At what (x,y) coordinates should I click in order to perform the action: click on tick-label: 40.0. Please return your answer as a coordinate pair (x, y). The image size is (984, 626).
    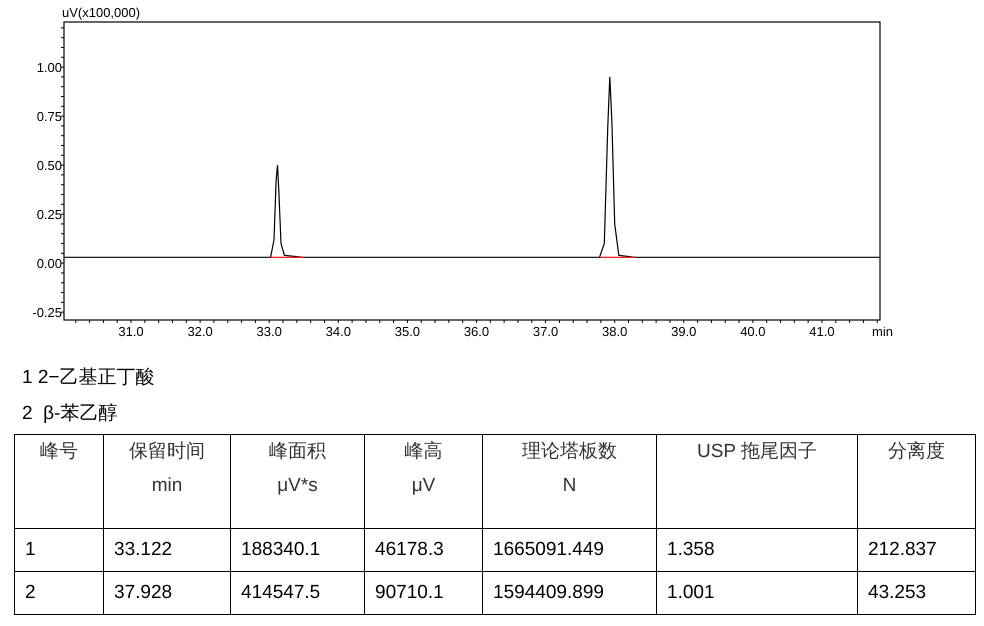
    Looking at the image, I should click on (753, 331).